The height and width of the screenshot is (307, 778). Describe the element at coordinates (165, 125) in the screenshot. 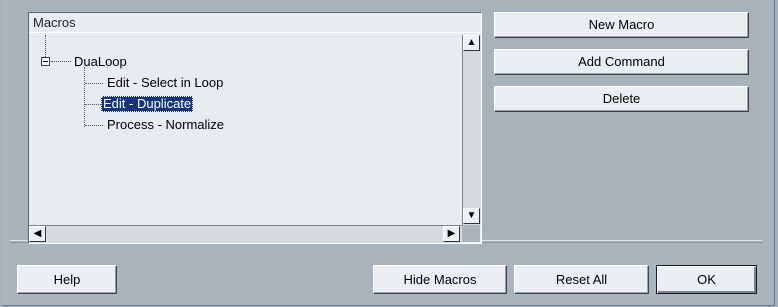

I see `tree-node-process-normalize: Process - Normalize` at that location.